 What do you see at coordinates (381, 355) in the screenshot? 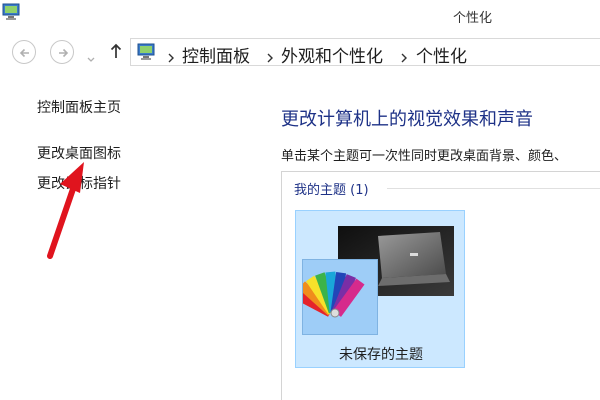
I see `theme-name: 未保存的主题` at bounding box center [381, 355].